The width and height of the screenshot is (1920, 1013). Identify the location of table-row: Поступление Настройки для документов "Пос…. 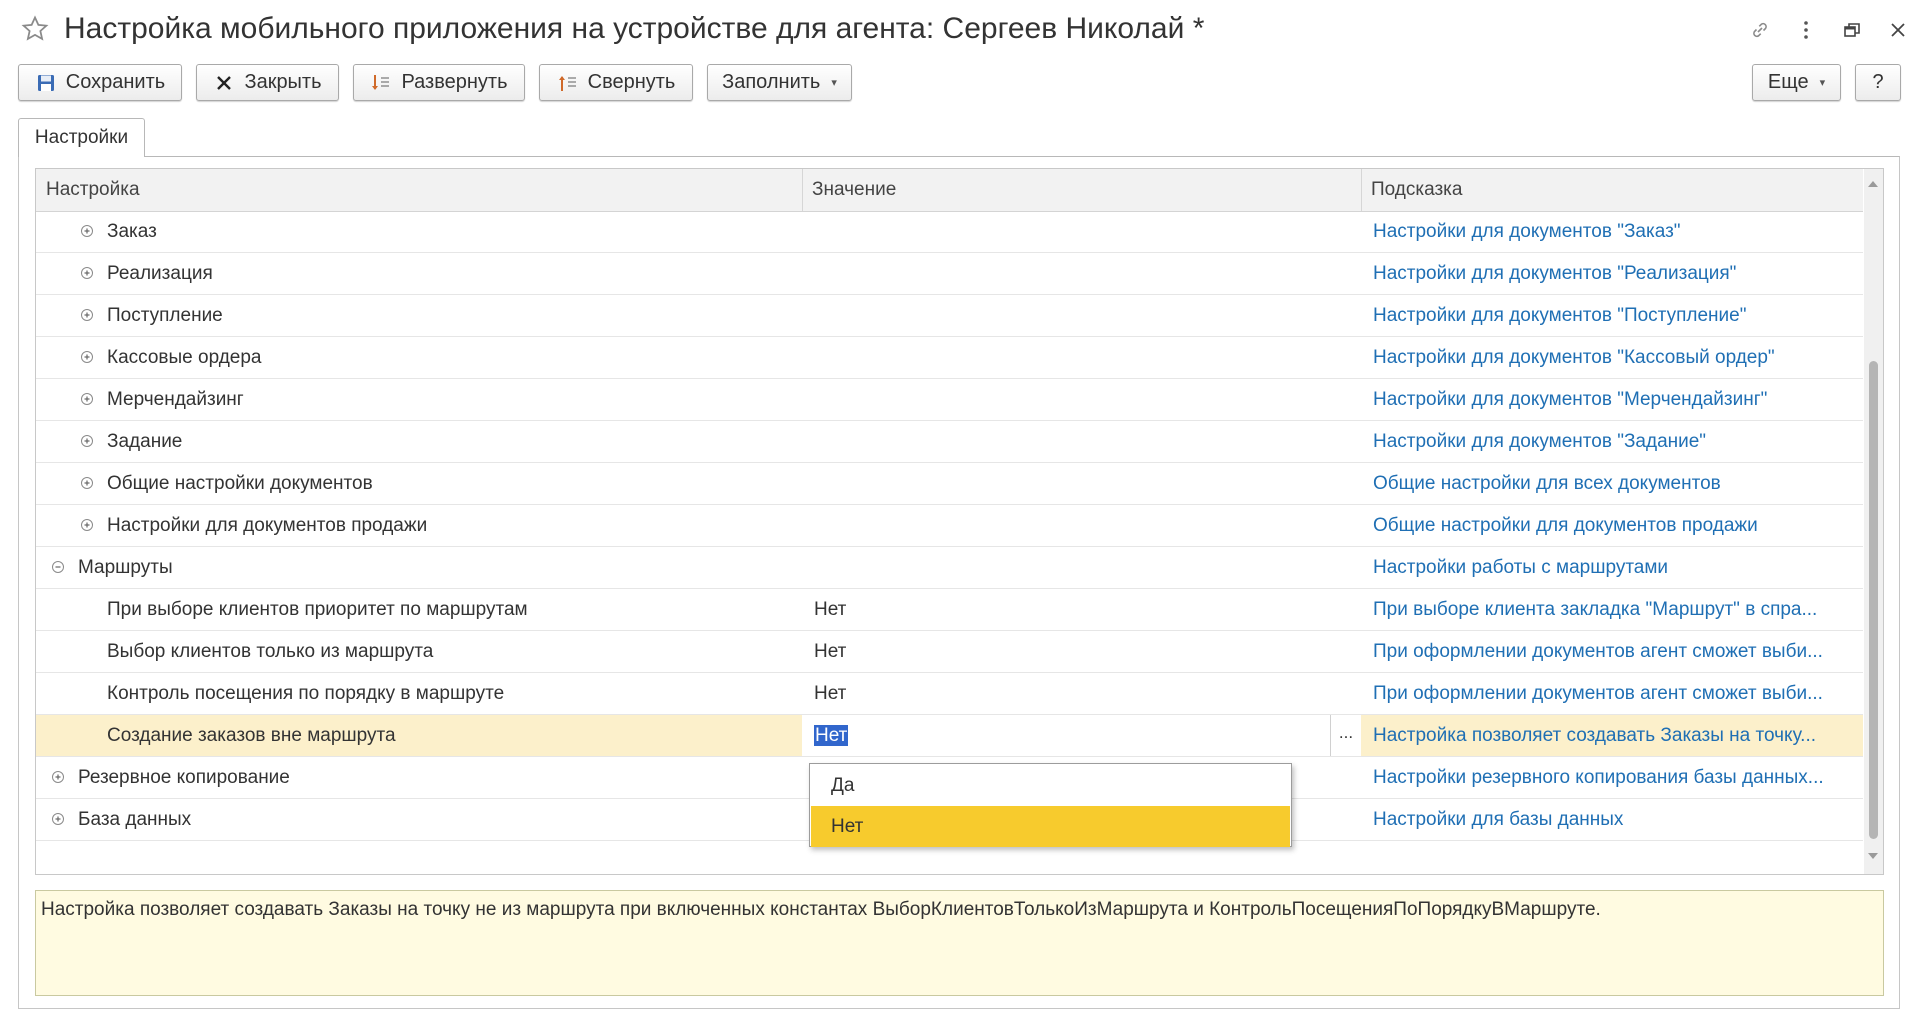
(949, 316).